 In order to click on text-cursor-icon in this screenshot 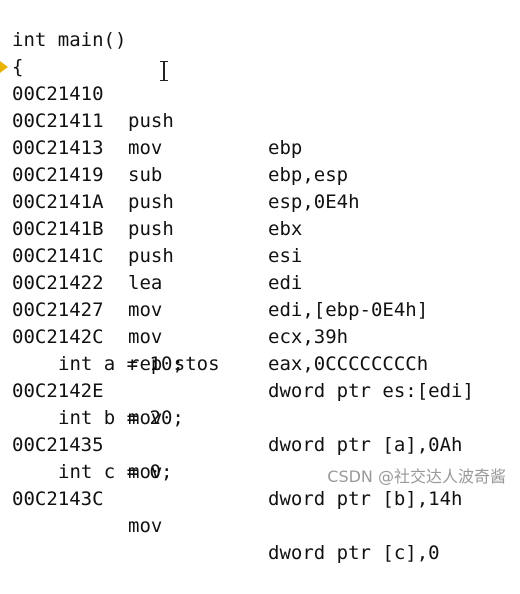, I will do `click(164, 71)`.